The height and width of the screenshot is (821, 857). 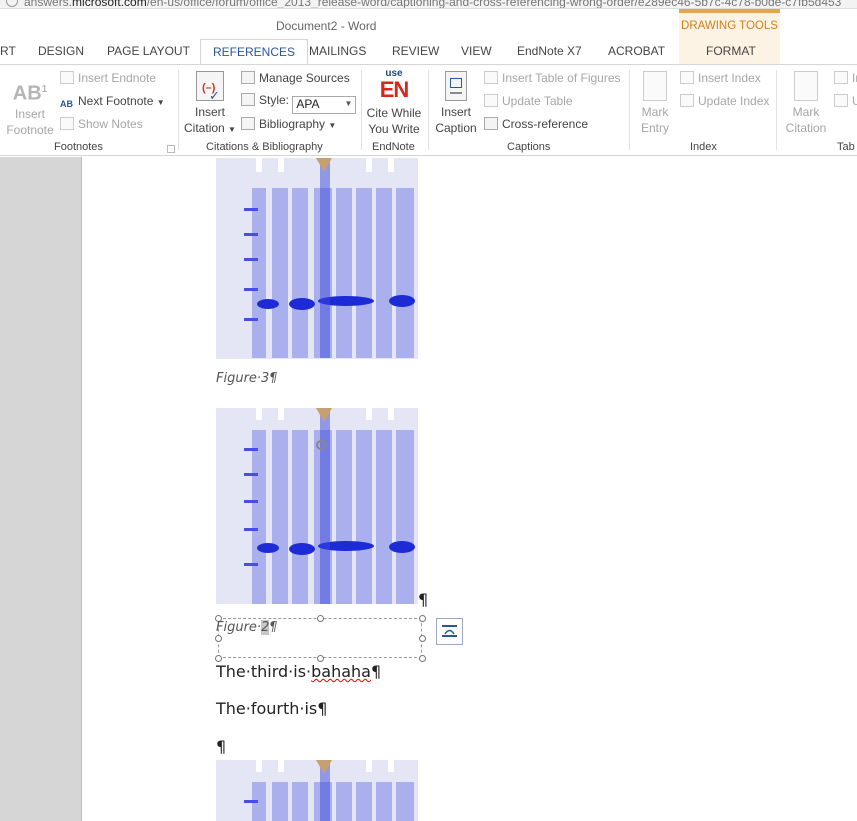 I want to click on tab-endnote: EndNote X7, so click(x=549, y=51).